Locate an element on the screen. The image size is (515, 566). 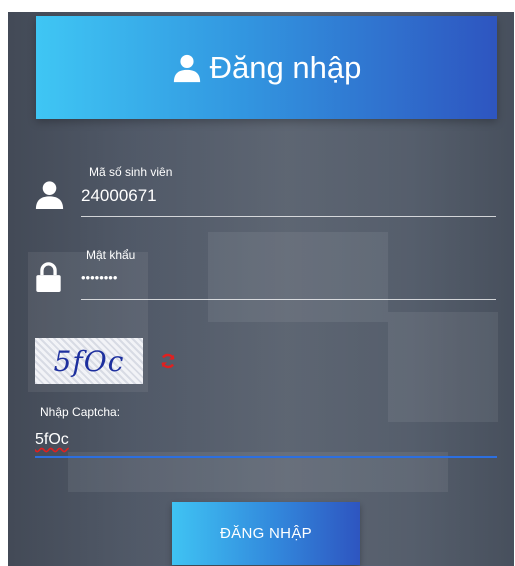
student-id-field: 24000671 is located at coordinates (119, 196).